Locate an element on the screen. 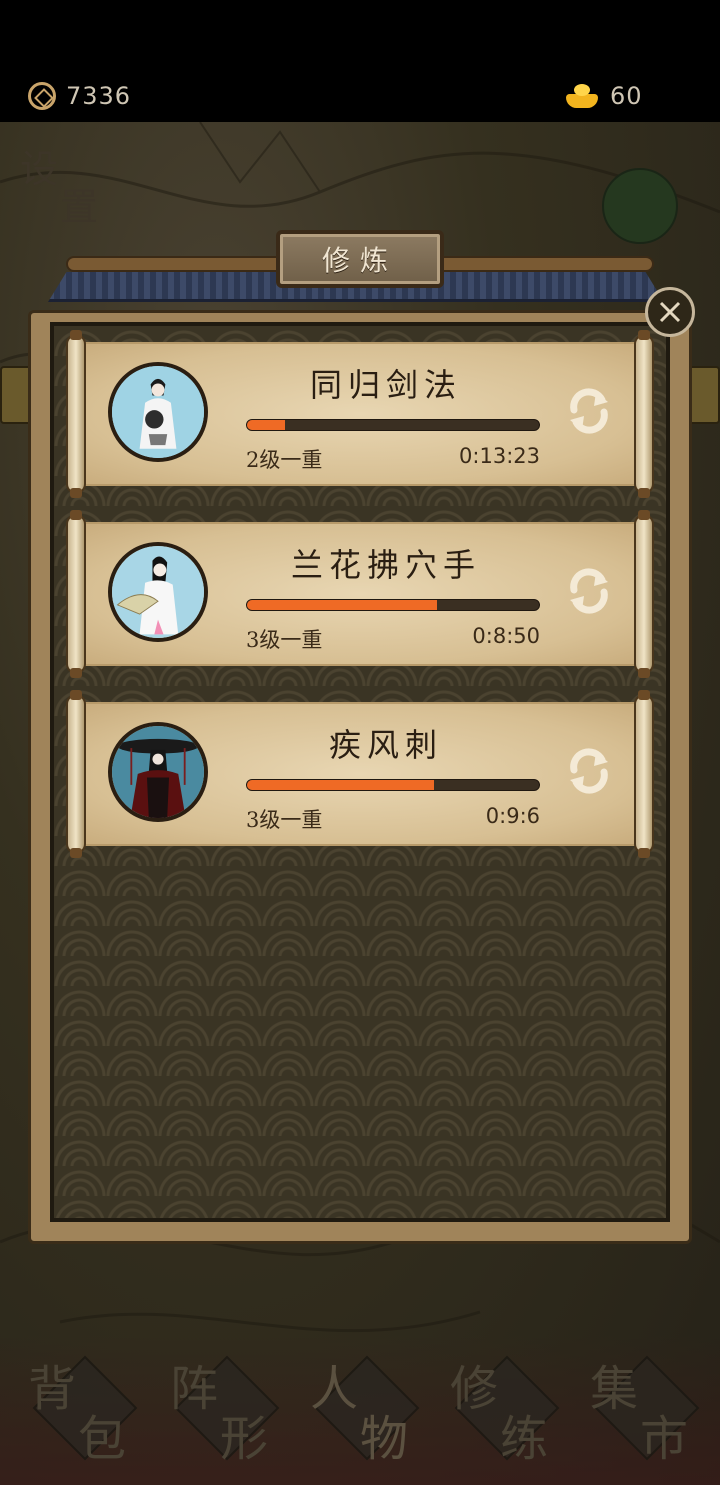 This screenshot has width=720, height=1485. nav-training-char-2: 练 is located at coordinates (524, 1439).